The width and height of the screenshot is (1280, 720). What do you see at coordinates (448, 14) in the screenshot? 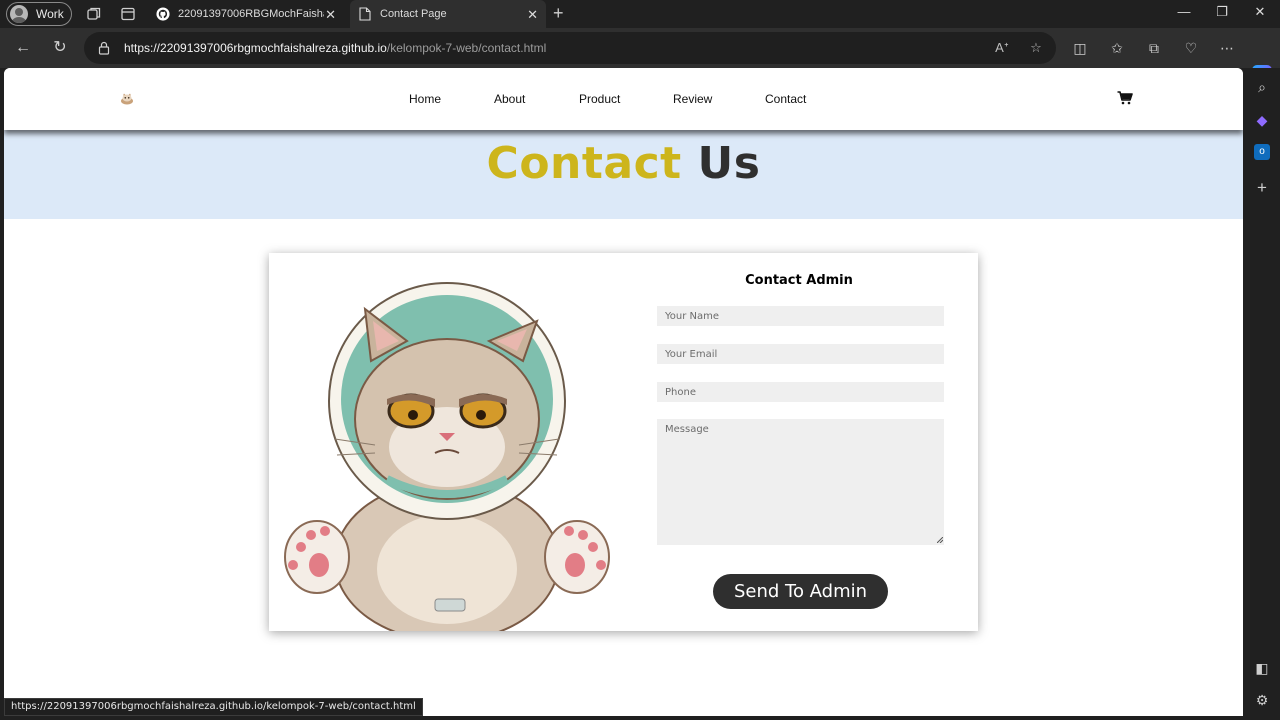
I see `tab-contact-page: Contact Page ✕` at bounding box center [448, 14].